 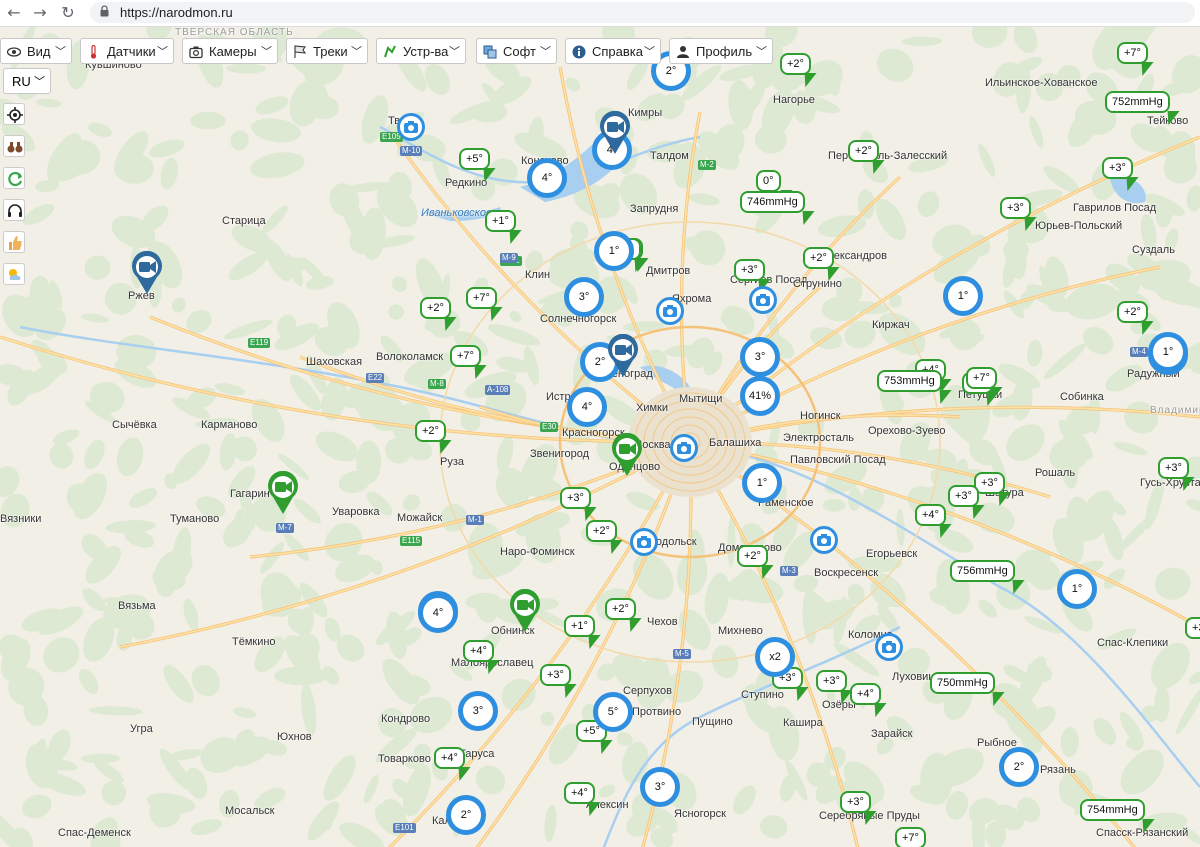 I want to click on back-icon: ←, so click(x=14, y=13).